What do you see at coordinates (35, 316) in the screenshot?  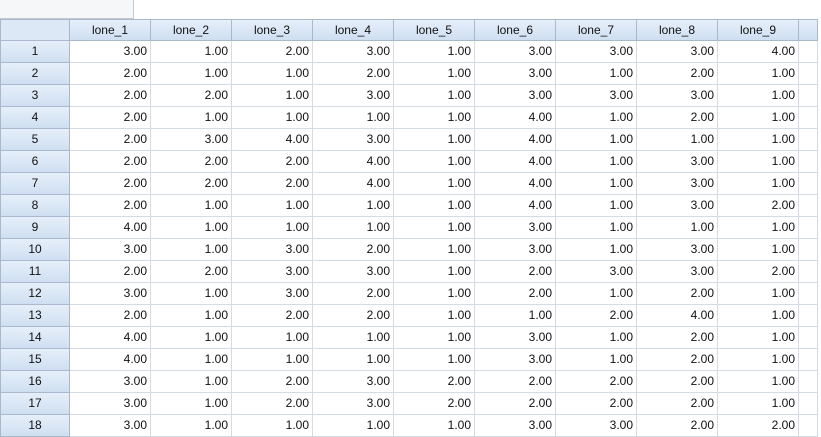 I see `row-header: 13` at bounding box center [35, 316].